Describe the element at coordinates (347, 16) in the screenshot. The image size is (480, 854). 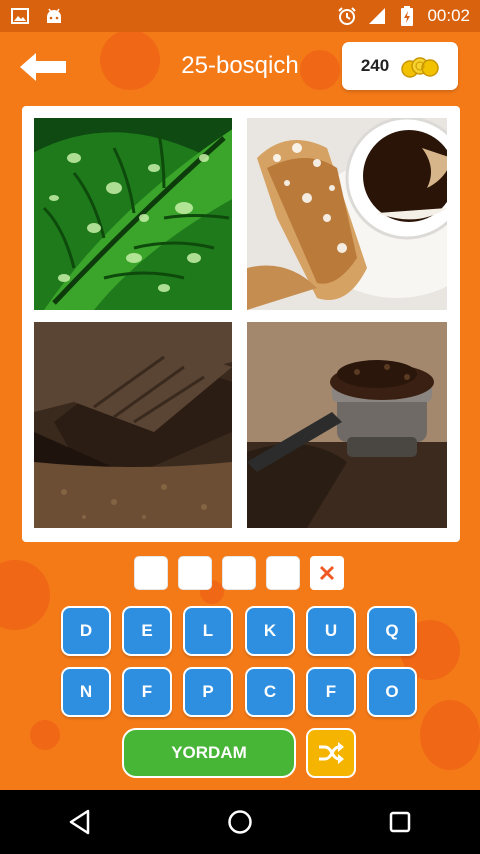
I see `alarm-icon` at that location.